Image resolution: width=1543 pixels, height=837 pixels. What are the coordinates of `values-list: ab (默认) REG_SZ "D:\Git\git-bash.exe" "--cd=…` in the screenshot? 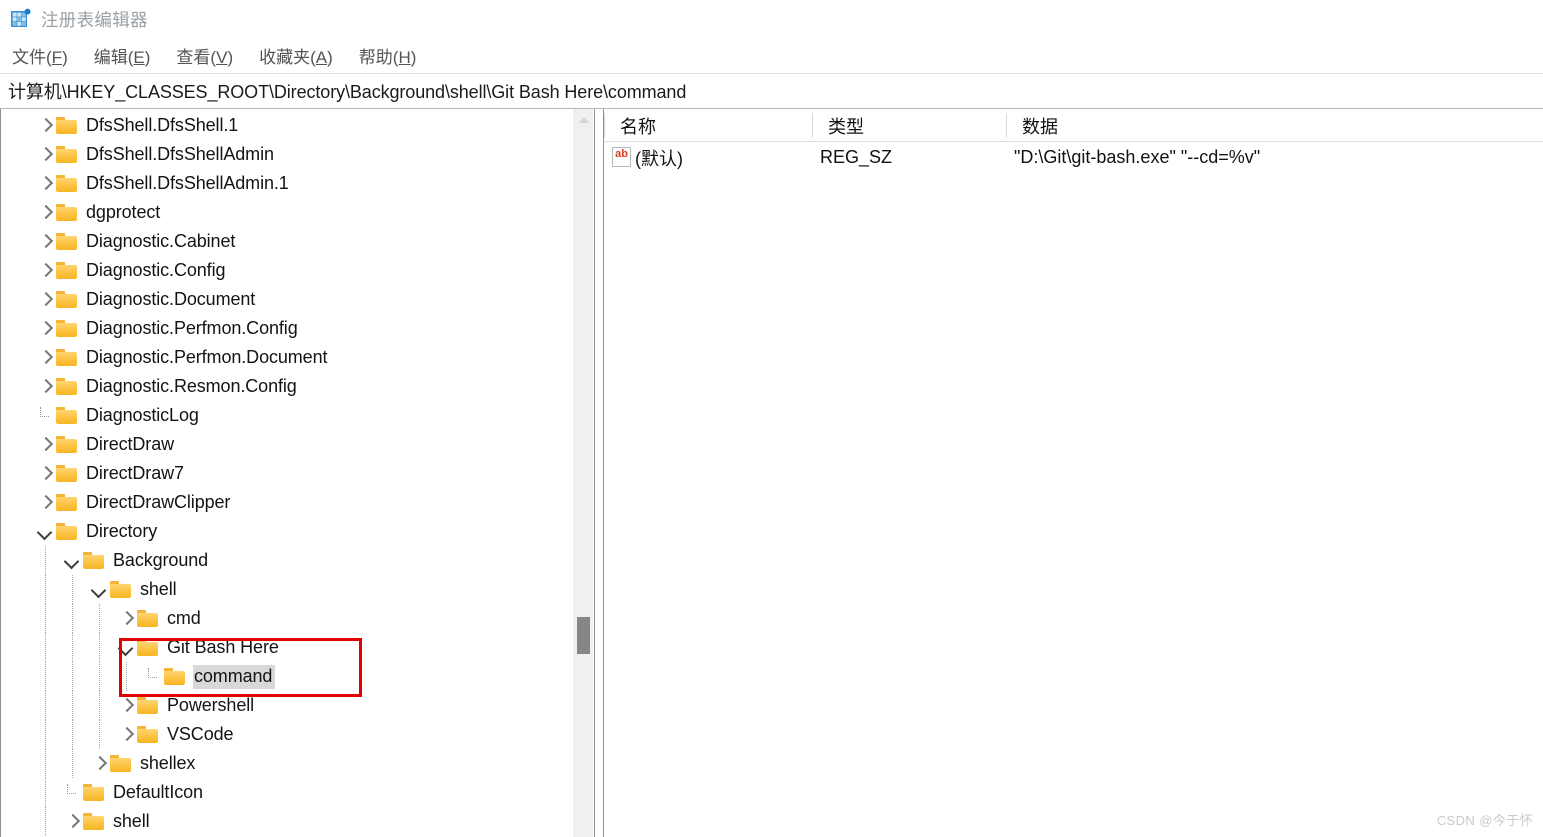 It's located at (1073, 157).